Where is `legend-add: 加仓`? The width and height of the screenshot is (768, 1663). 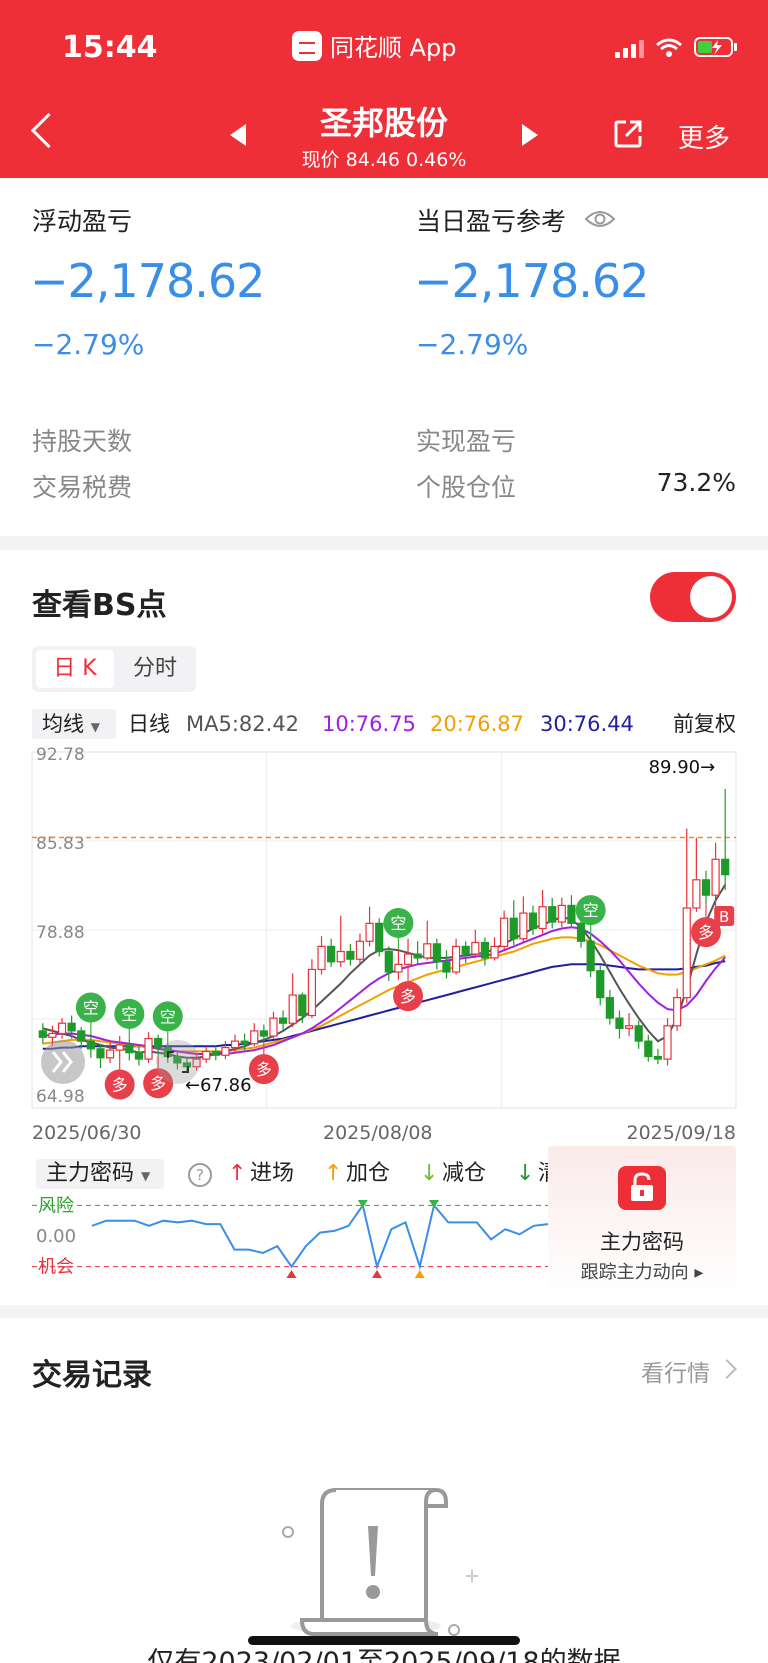 legend-add: 加仓 is located at coordinates (368, 1173).